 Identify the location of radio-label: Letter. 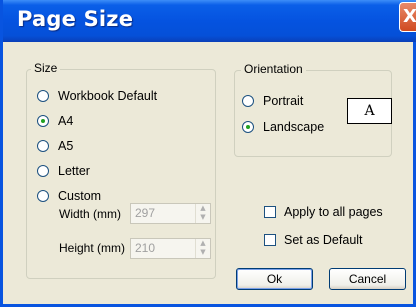
(74, 171).